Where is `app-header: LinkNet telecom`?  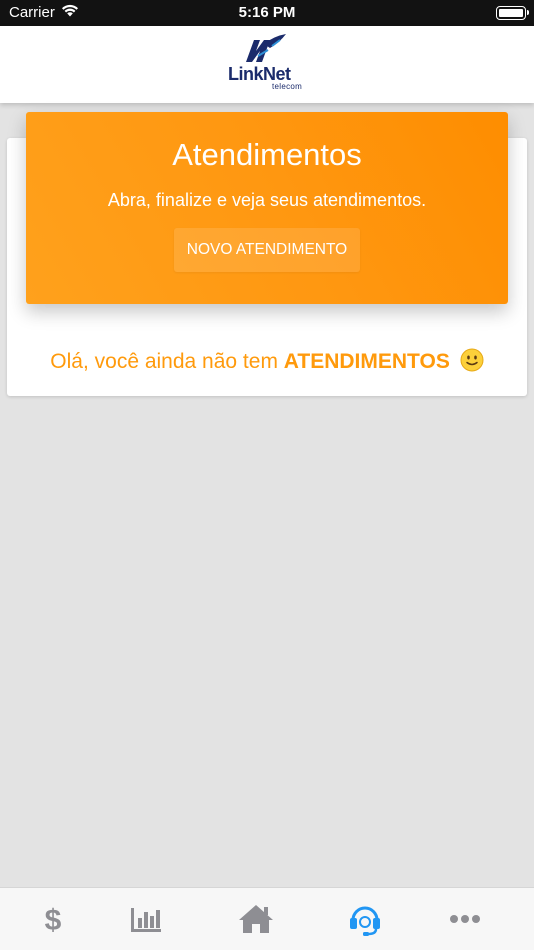 app-header: LinkNet telecom is located at coordinates (267, 64).